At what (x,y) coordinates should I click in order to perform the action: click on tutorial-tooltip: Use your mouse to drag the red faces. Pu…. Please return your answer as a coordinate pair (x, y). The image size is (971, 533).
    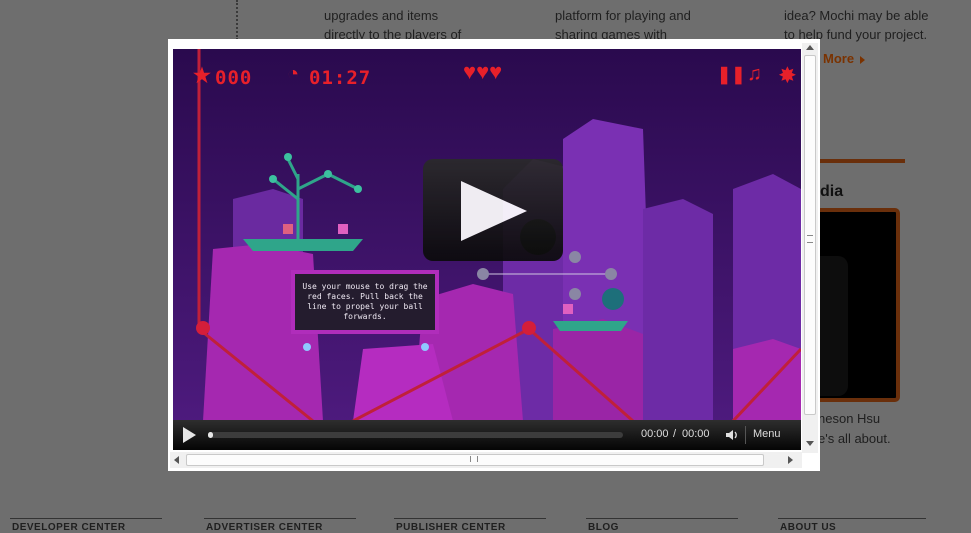
    Looking at the image, I should click on (365, 302).